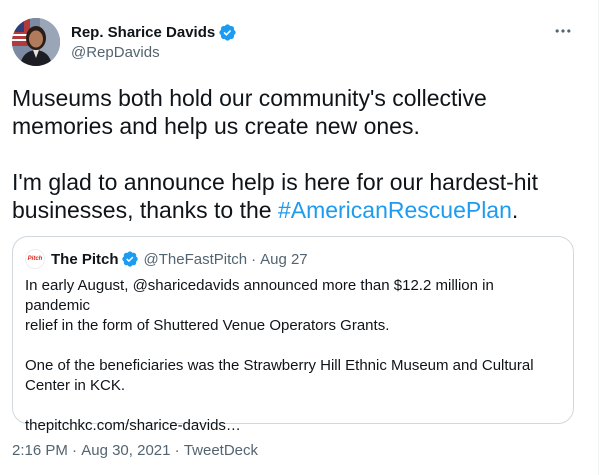  I want to click on avatar-photo, so click(36, 42).